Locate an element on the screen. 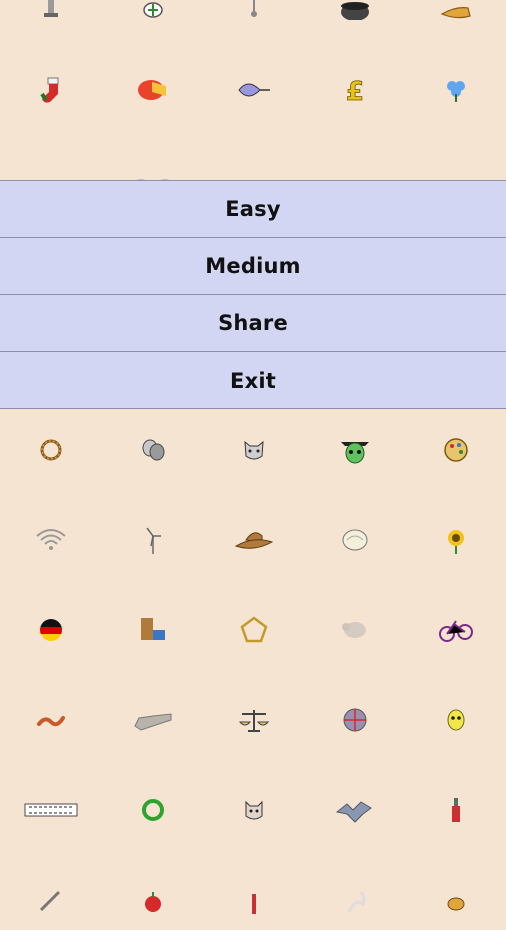  key-icon is located at coordinates (254, 15).